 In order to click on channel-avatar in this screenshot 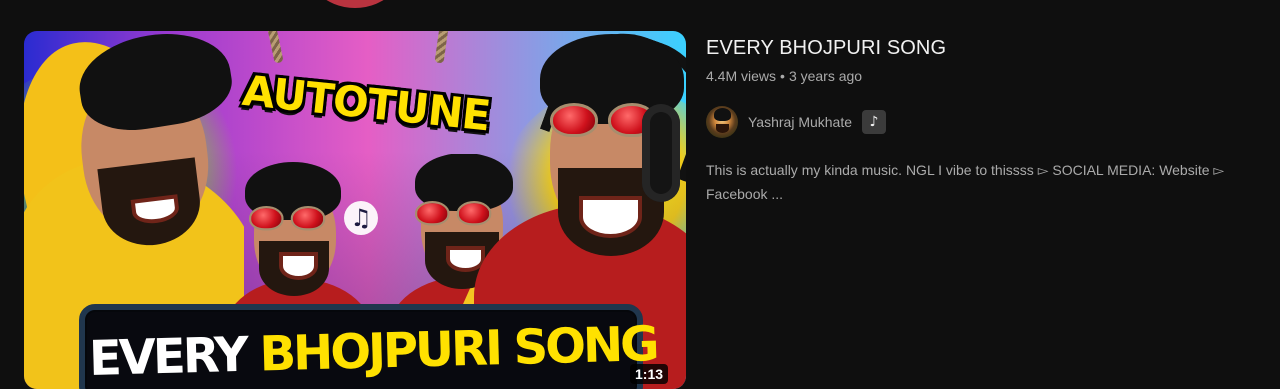, I will do `click(722, 122)`.